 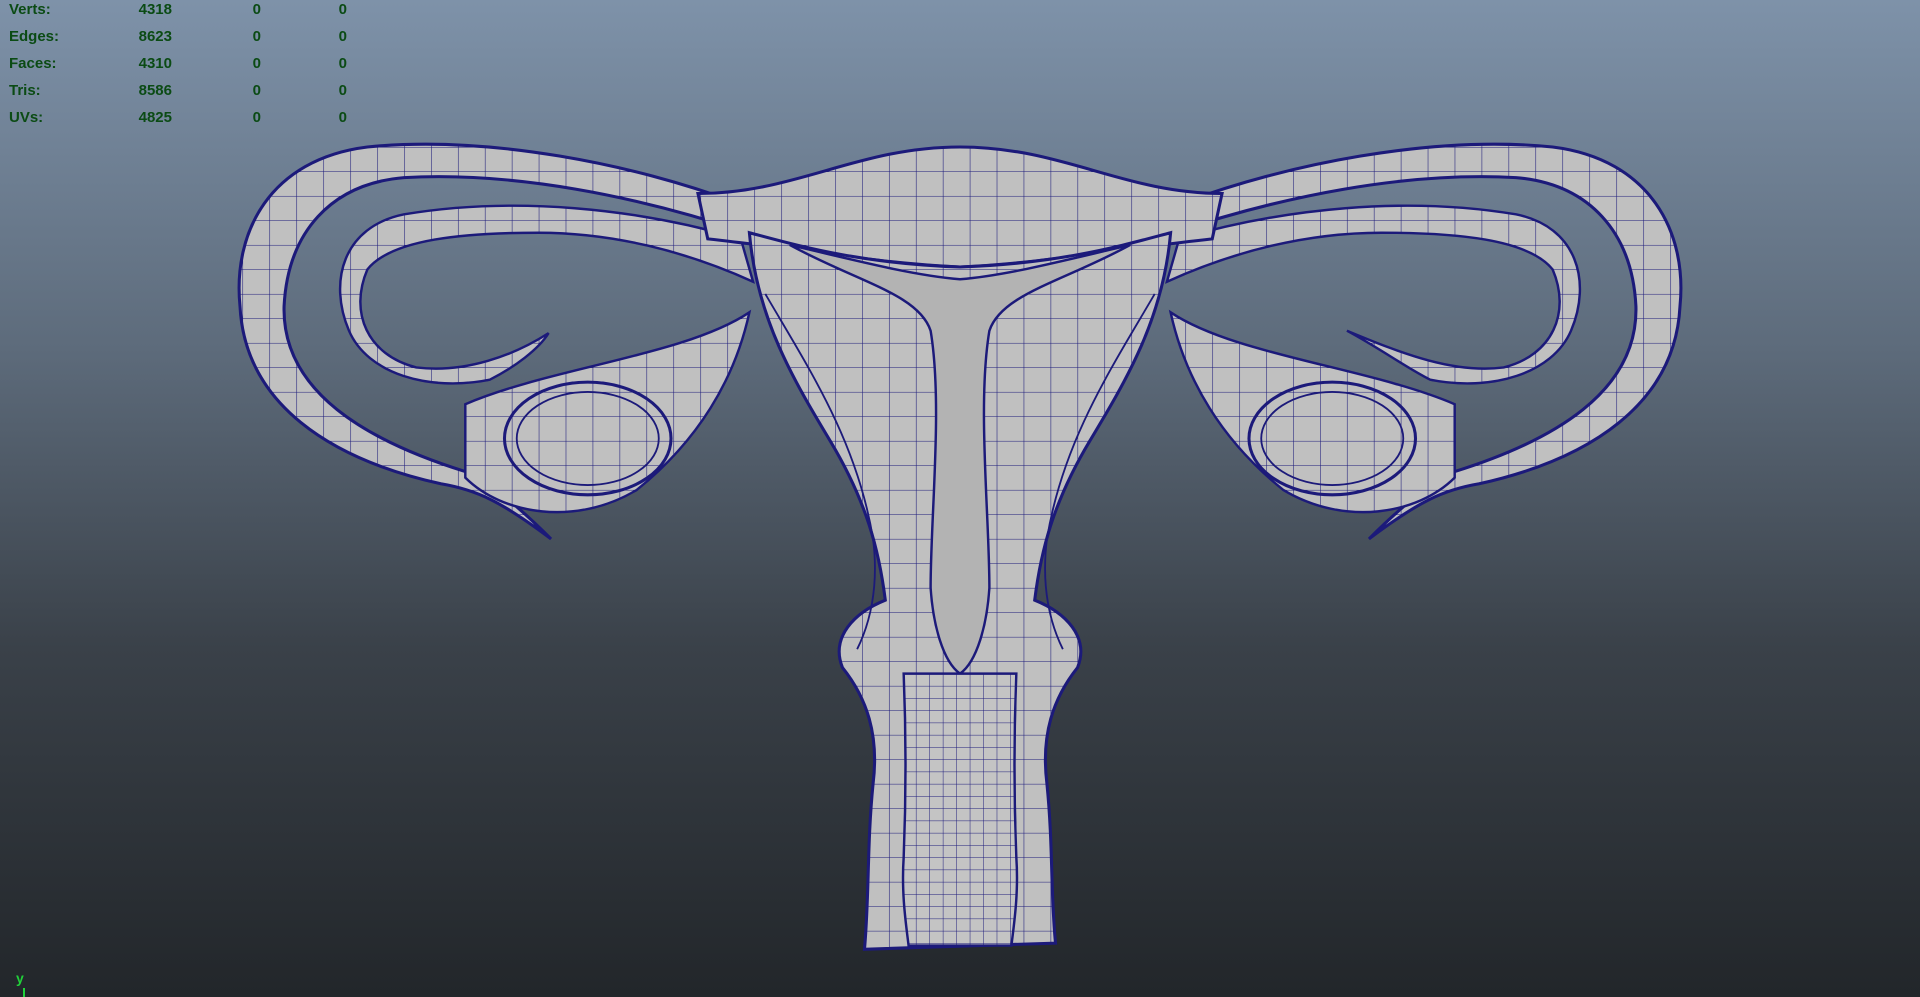 I want to click on axis-y-line, so click(x=24, y=992).